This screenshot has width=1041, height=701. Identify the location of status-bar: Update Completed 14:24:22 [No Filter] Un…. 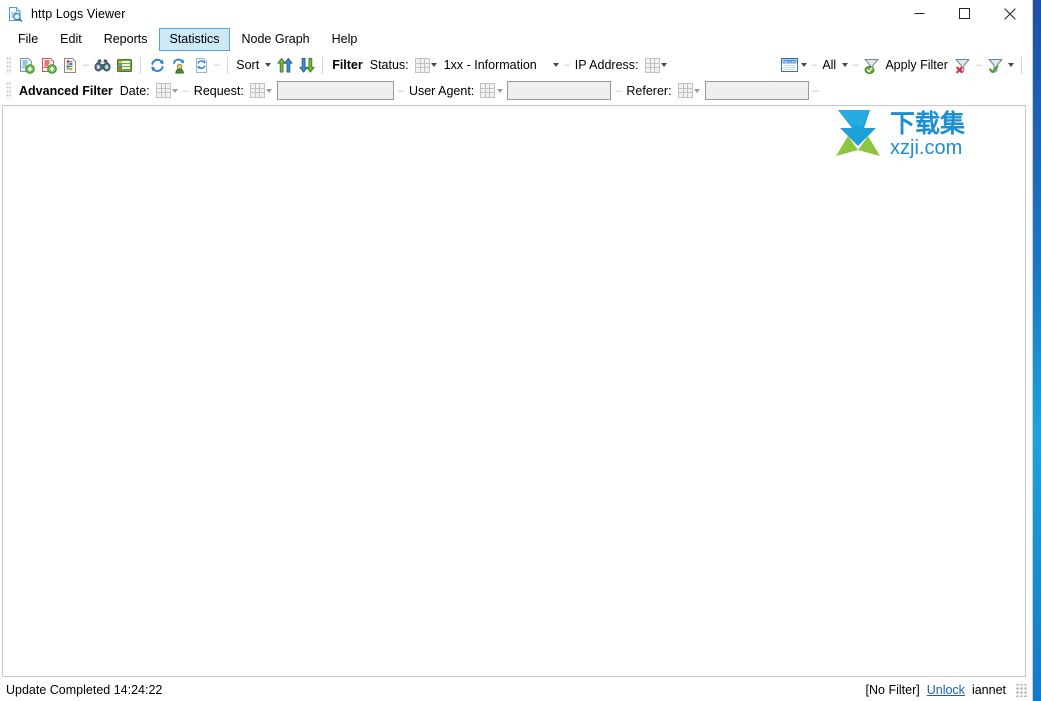
(516, 689).